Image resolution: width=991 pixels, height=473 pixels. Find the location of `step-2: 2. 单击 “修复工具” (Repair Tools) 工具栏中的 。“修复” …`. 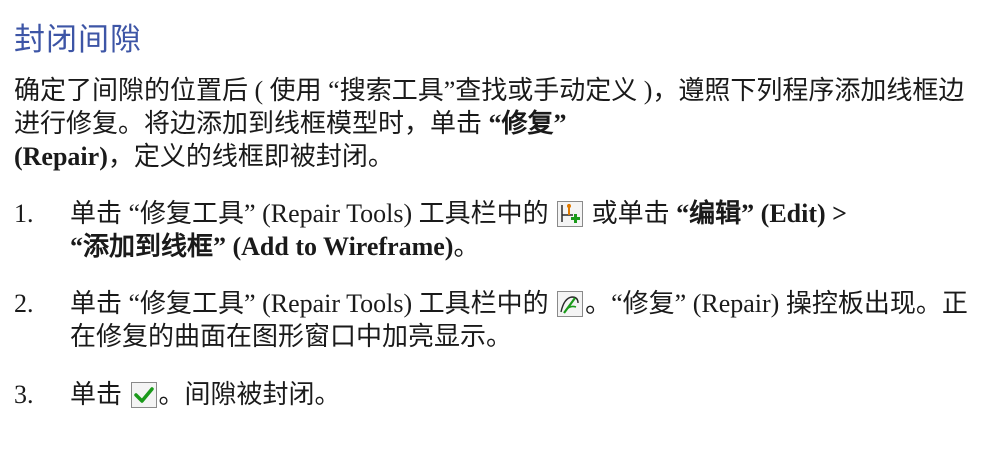

step-2: 2. 单击 “修复工具” (Repair Tools) 工具栏中的 。“修复” … is located at coordinates (496, 320).